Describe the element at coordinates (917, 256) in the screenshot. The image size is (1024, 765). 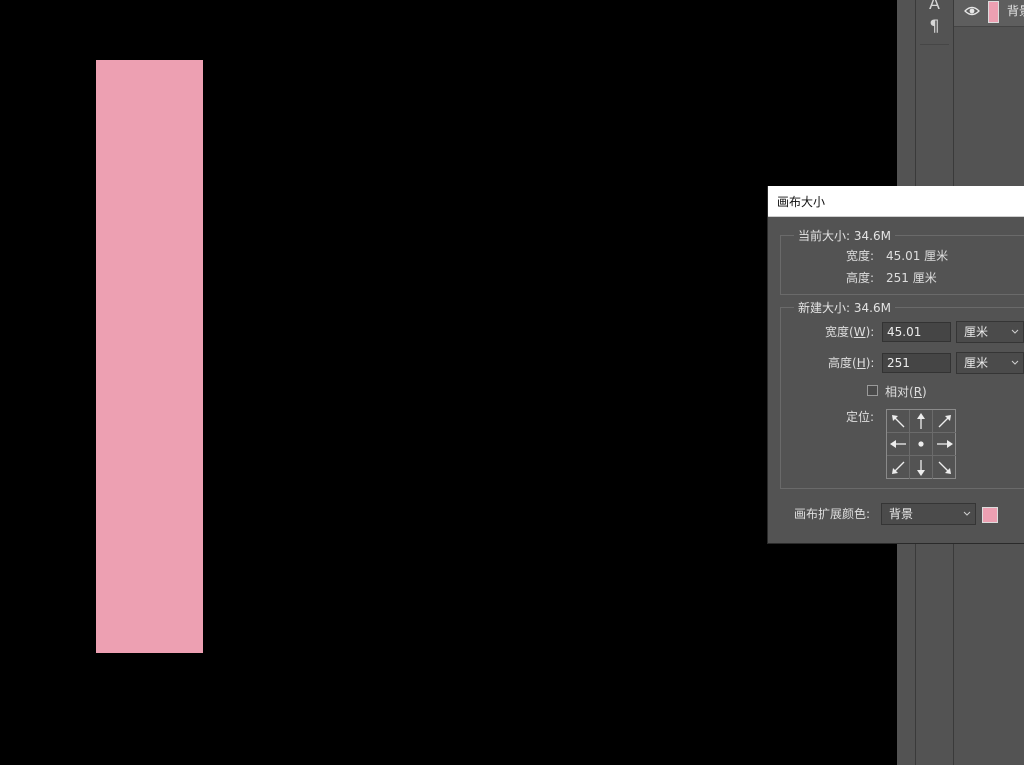
I see `current-width-value: 45.01 厘米` at that location.